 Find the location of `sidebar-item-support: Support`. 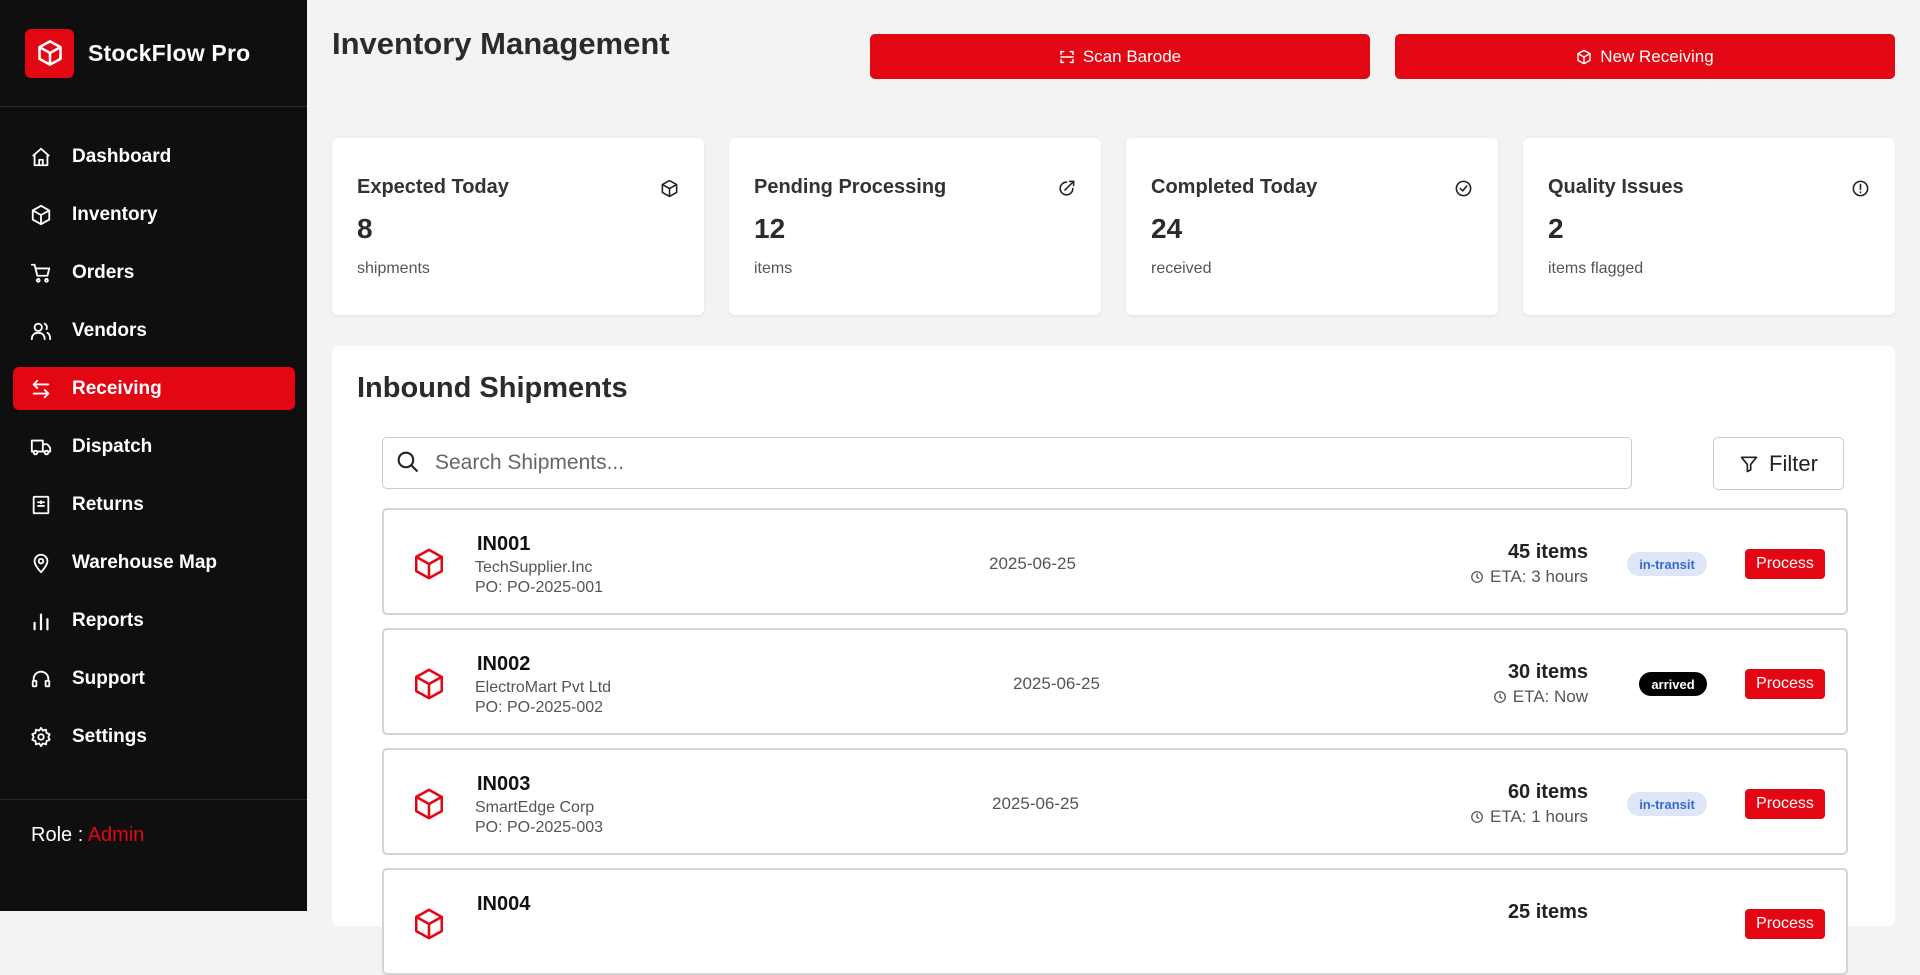

sidebar-item-support: Support is located at coordinates (154, 678).